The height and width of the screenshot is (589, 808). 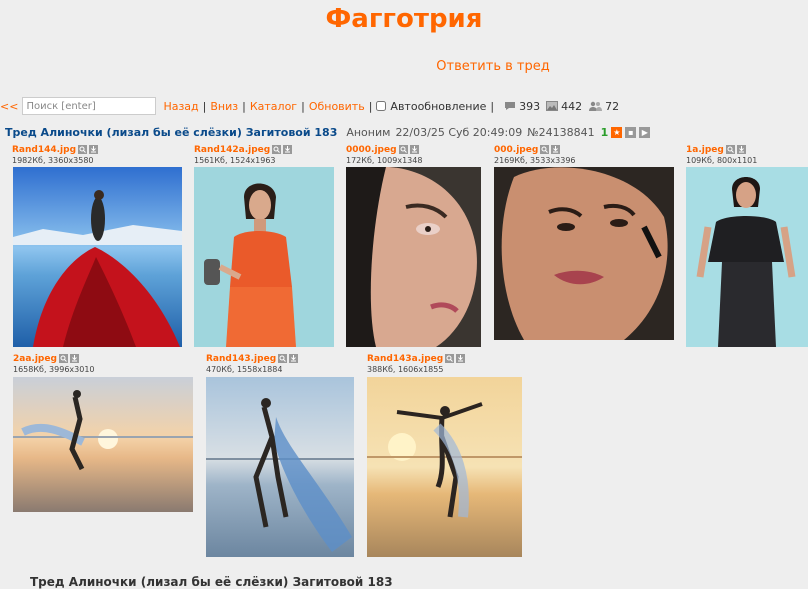 What do you see at coordinates (605, 132) in the screenshot?
I see `reply-count: 1` at bounding box center [605, 132].